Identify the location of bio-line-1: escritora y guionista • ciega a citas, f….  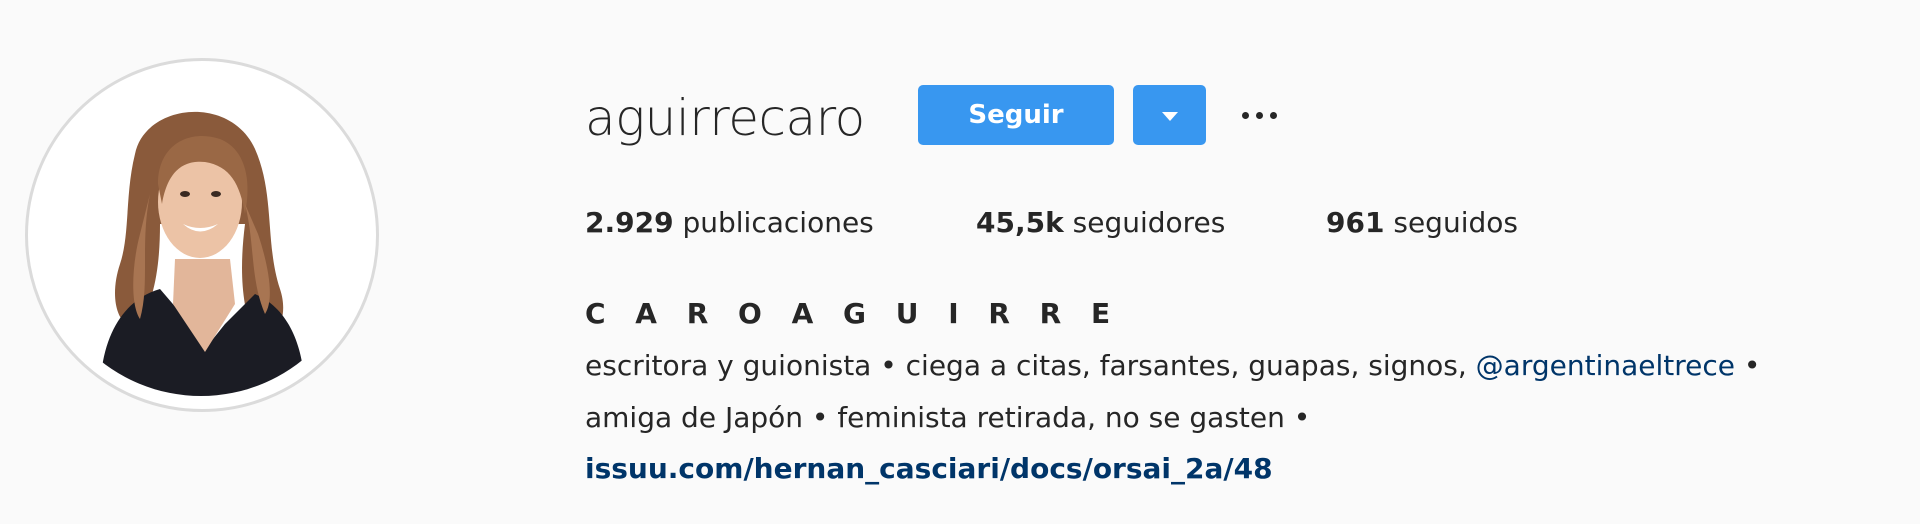
(1172, 366).